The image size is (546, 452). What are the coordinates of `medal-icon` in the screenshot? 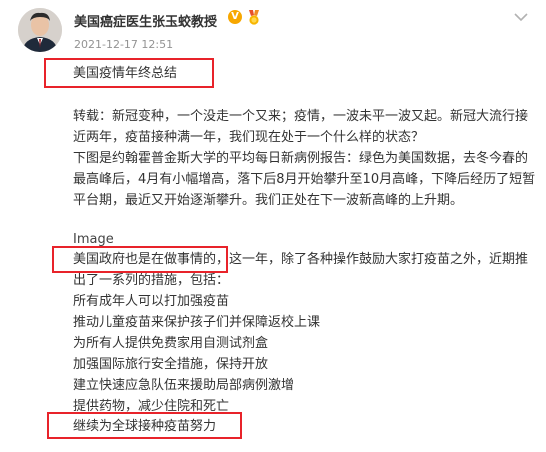 It's located at (254, 17).